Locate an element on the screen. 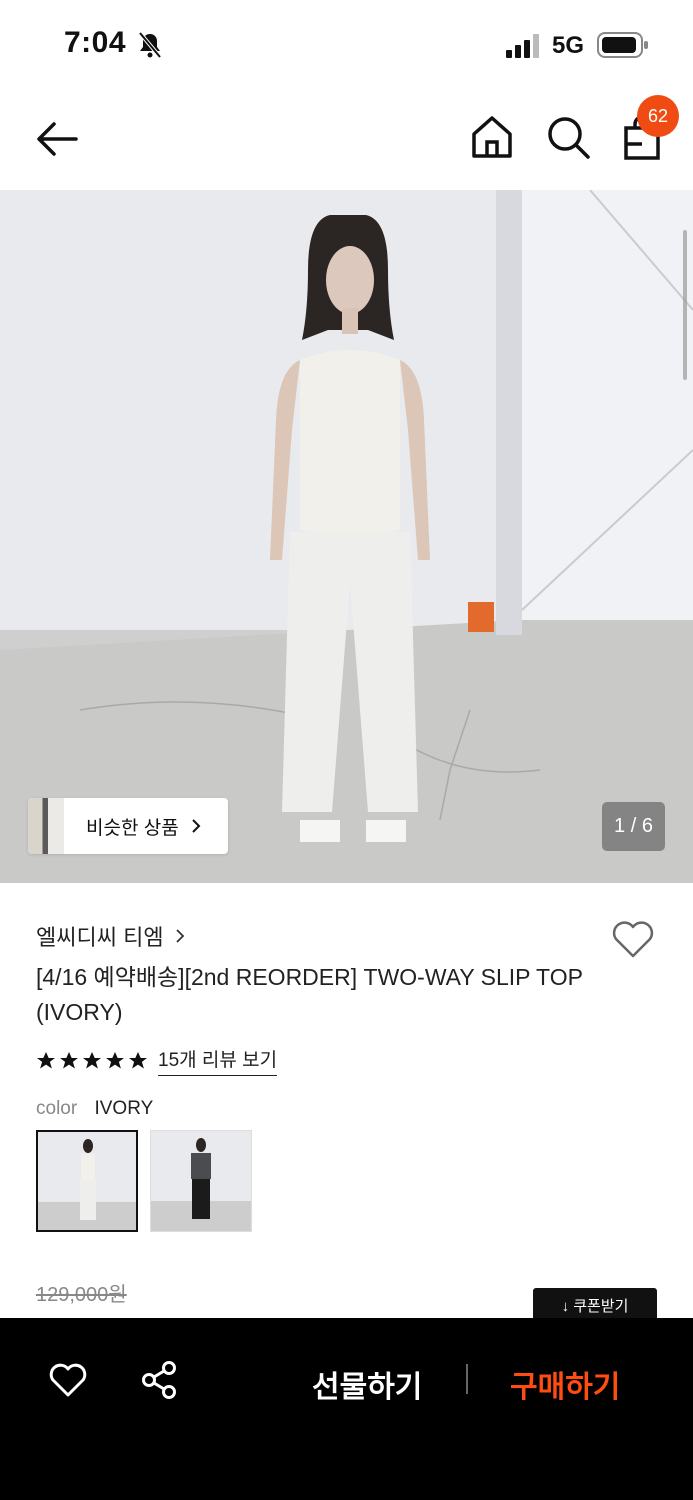 This screenshot has height=1500, width=693. search-icon is located at coordinates (568, 137).